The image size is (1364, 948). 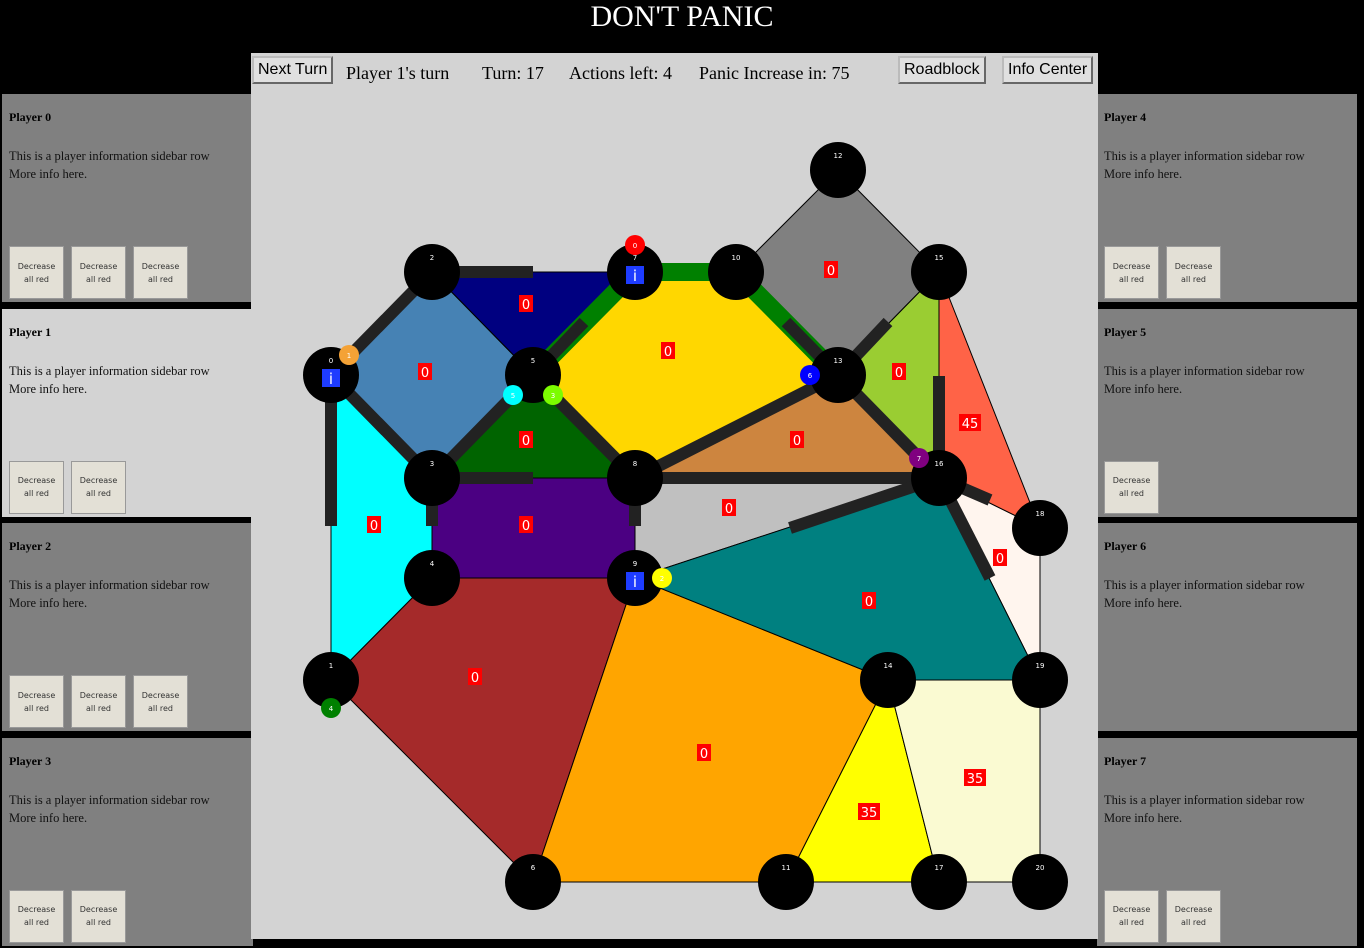 What do you see at coordinates (533, 868) in the screenshot?
I see `node-label: 6` at bounding box center [533, 868].